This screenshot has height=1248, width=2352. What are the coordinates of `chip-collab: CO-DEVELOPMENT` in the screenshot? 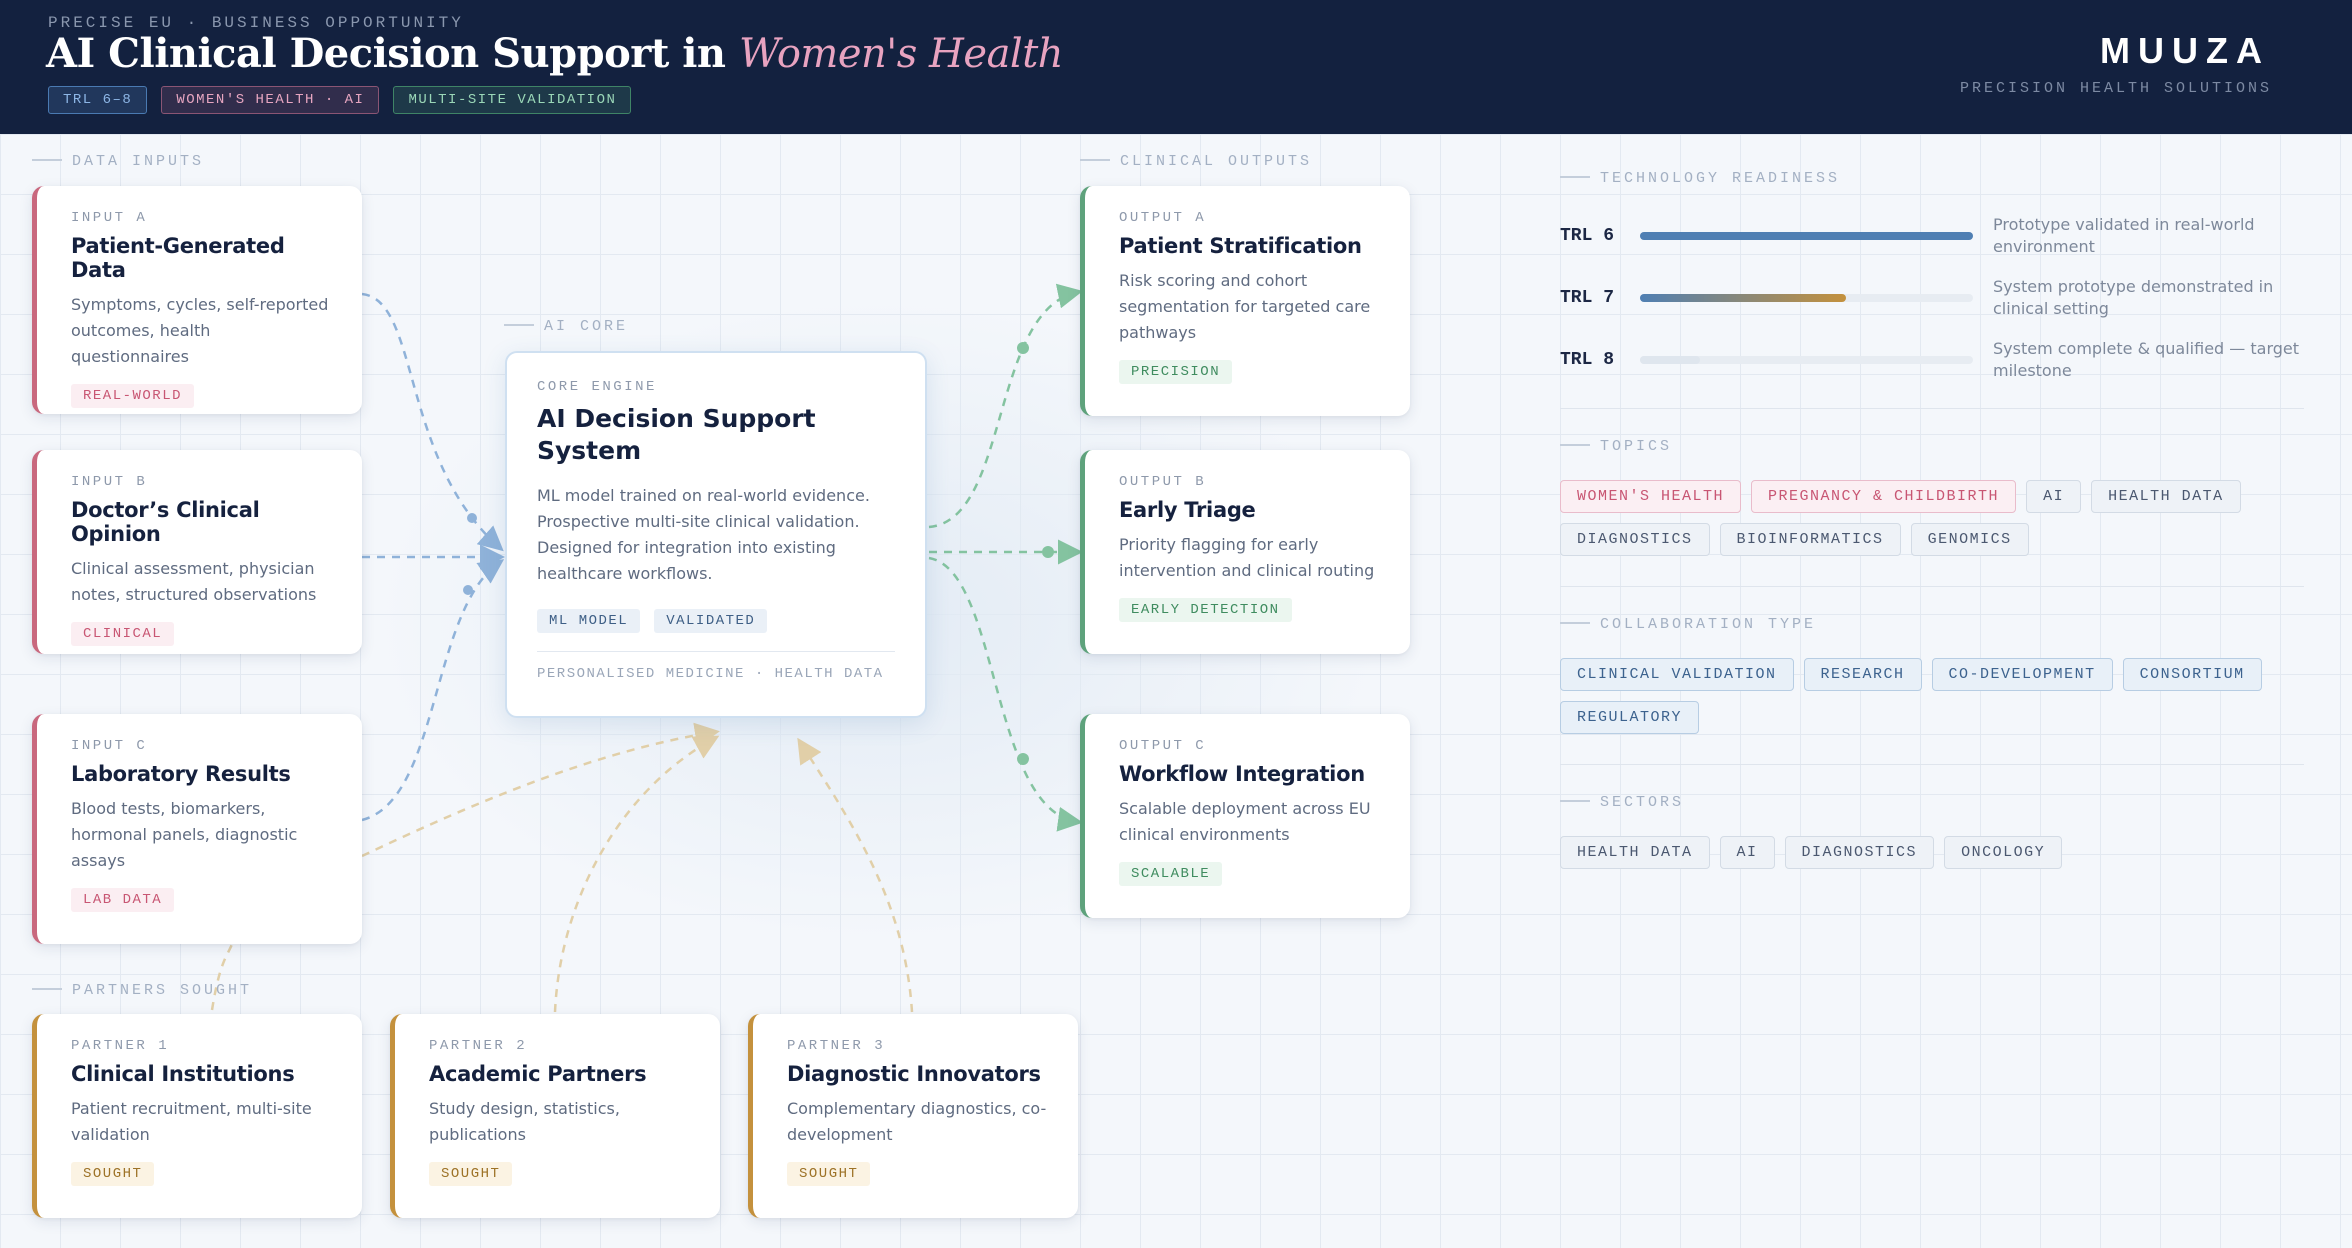 It's located at (2022, 674).